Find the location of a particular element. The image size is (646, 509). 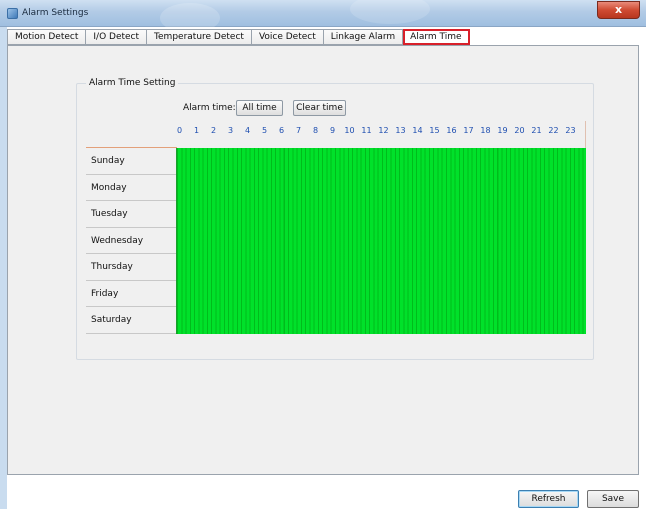

hour-label: 20 is located at coordinates (519, 130).